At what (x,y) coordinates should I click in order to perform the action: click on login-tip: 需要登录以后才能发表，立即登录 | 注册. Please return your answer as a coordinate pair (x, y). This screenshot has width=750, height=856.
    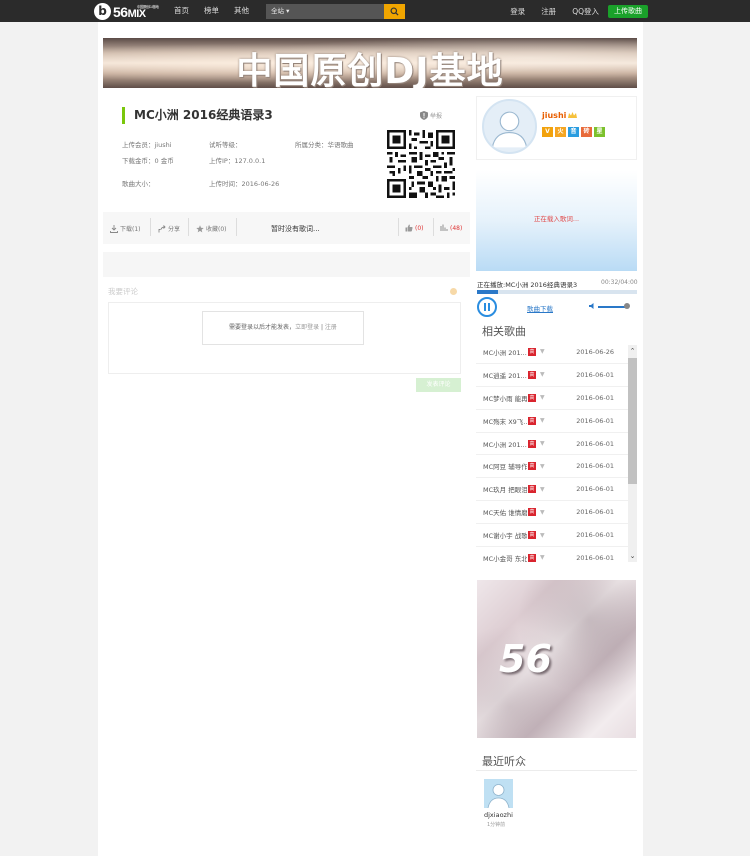
    Looking at the image, I should click on (283, 328).